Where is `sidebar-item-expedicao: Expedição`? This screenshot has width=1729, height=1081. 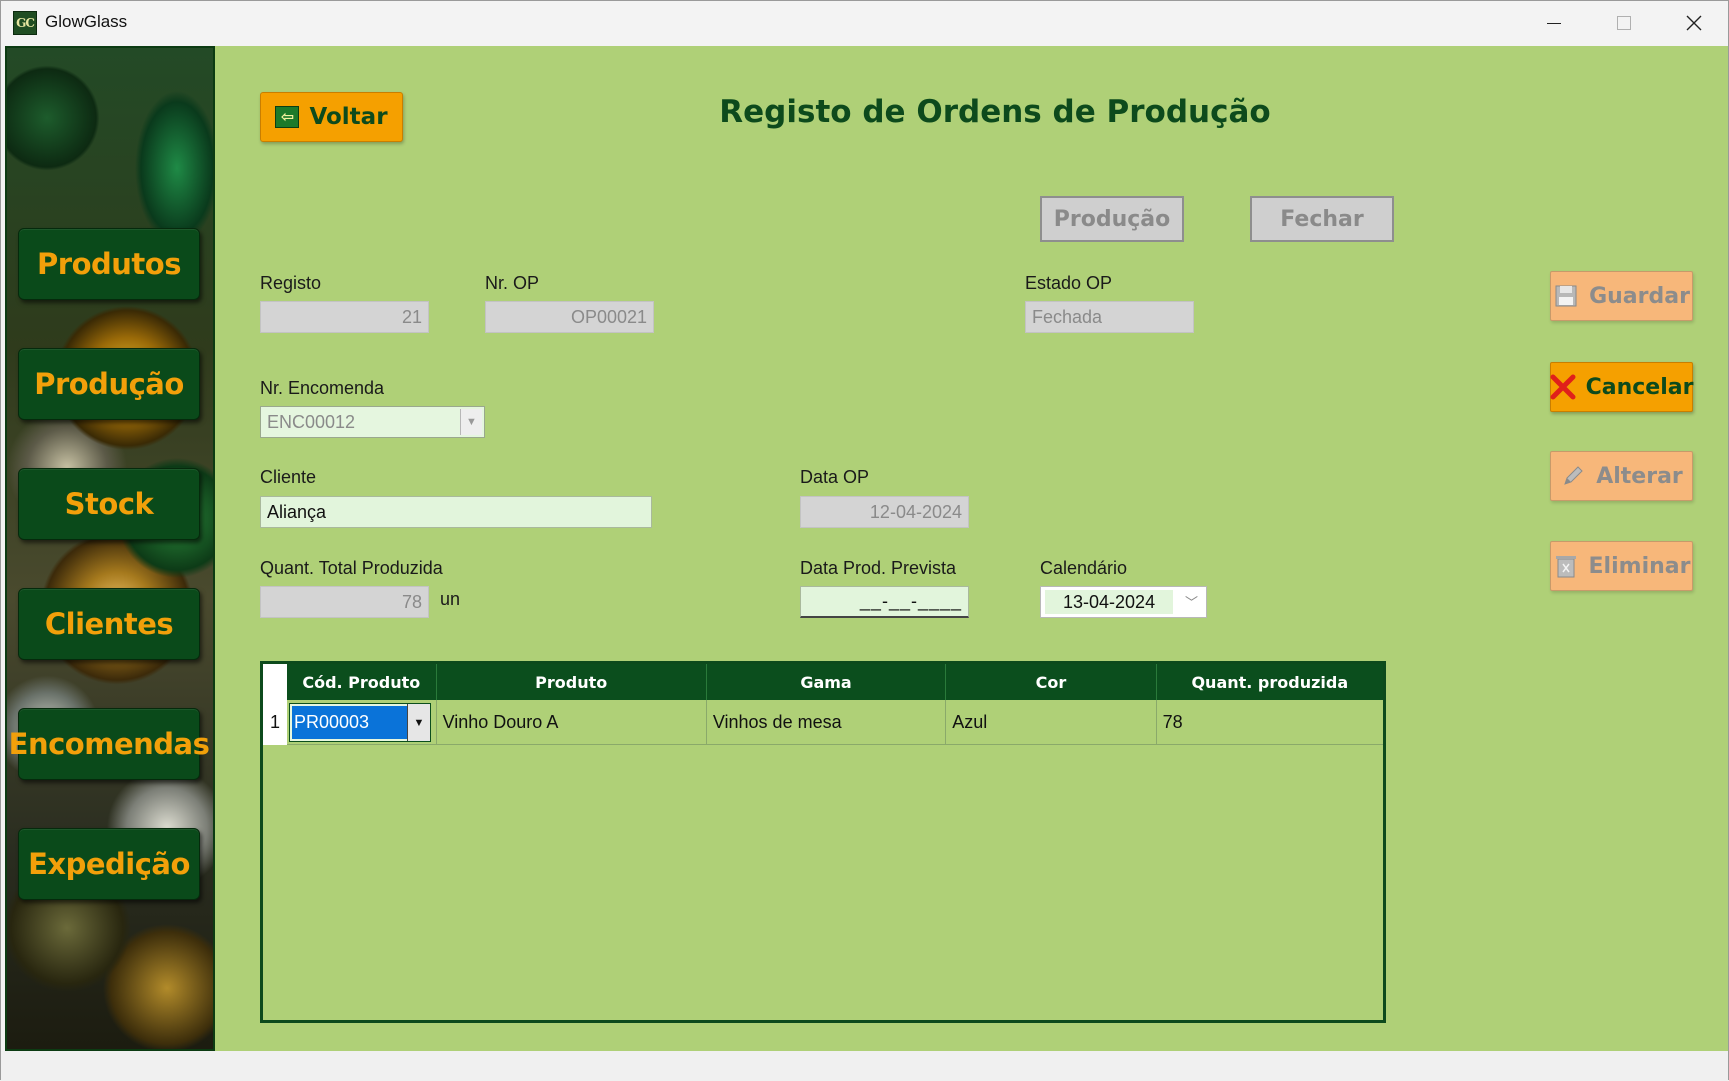 sidebar-item-expedicao: Expedição is located at coordinates (109, 864).